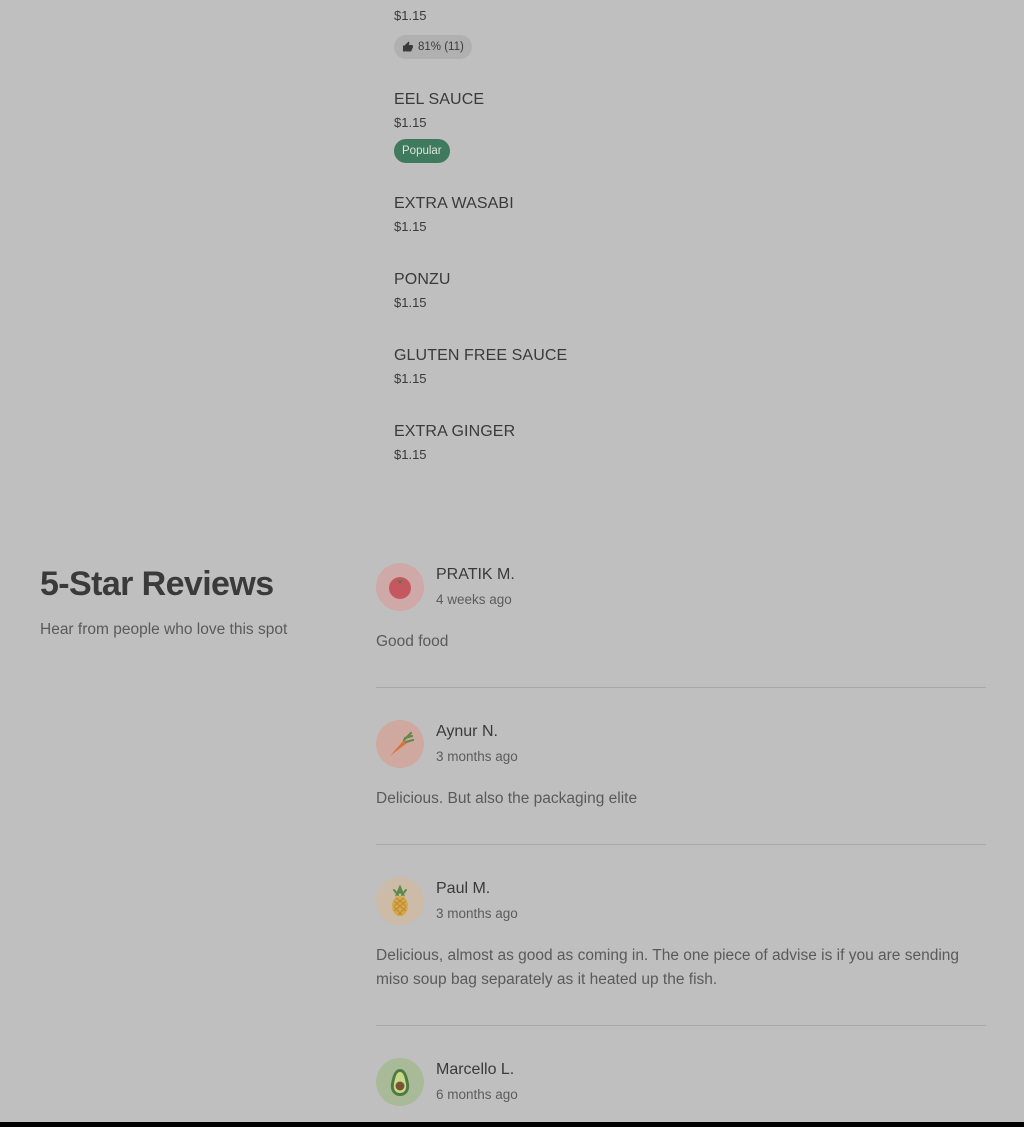 The width and height of the screenshot is (1024, 1127). What do you see at coordinates (157, 584) in the screenshot?
I see `reviews-heading: 5-Star Reviews` at bounding box center [157, 584].